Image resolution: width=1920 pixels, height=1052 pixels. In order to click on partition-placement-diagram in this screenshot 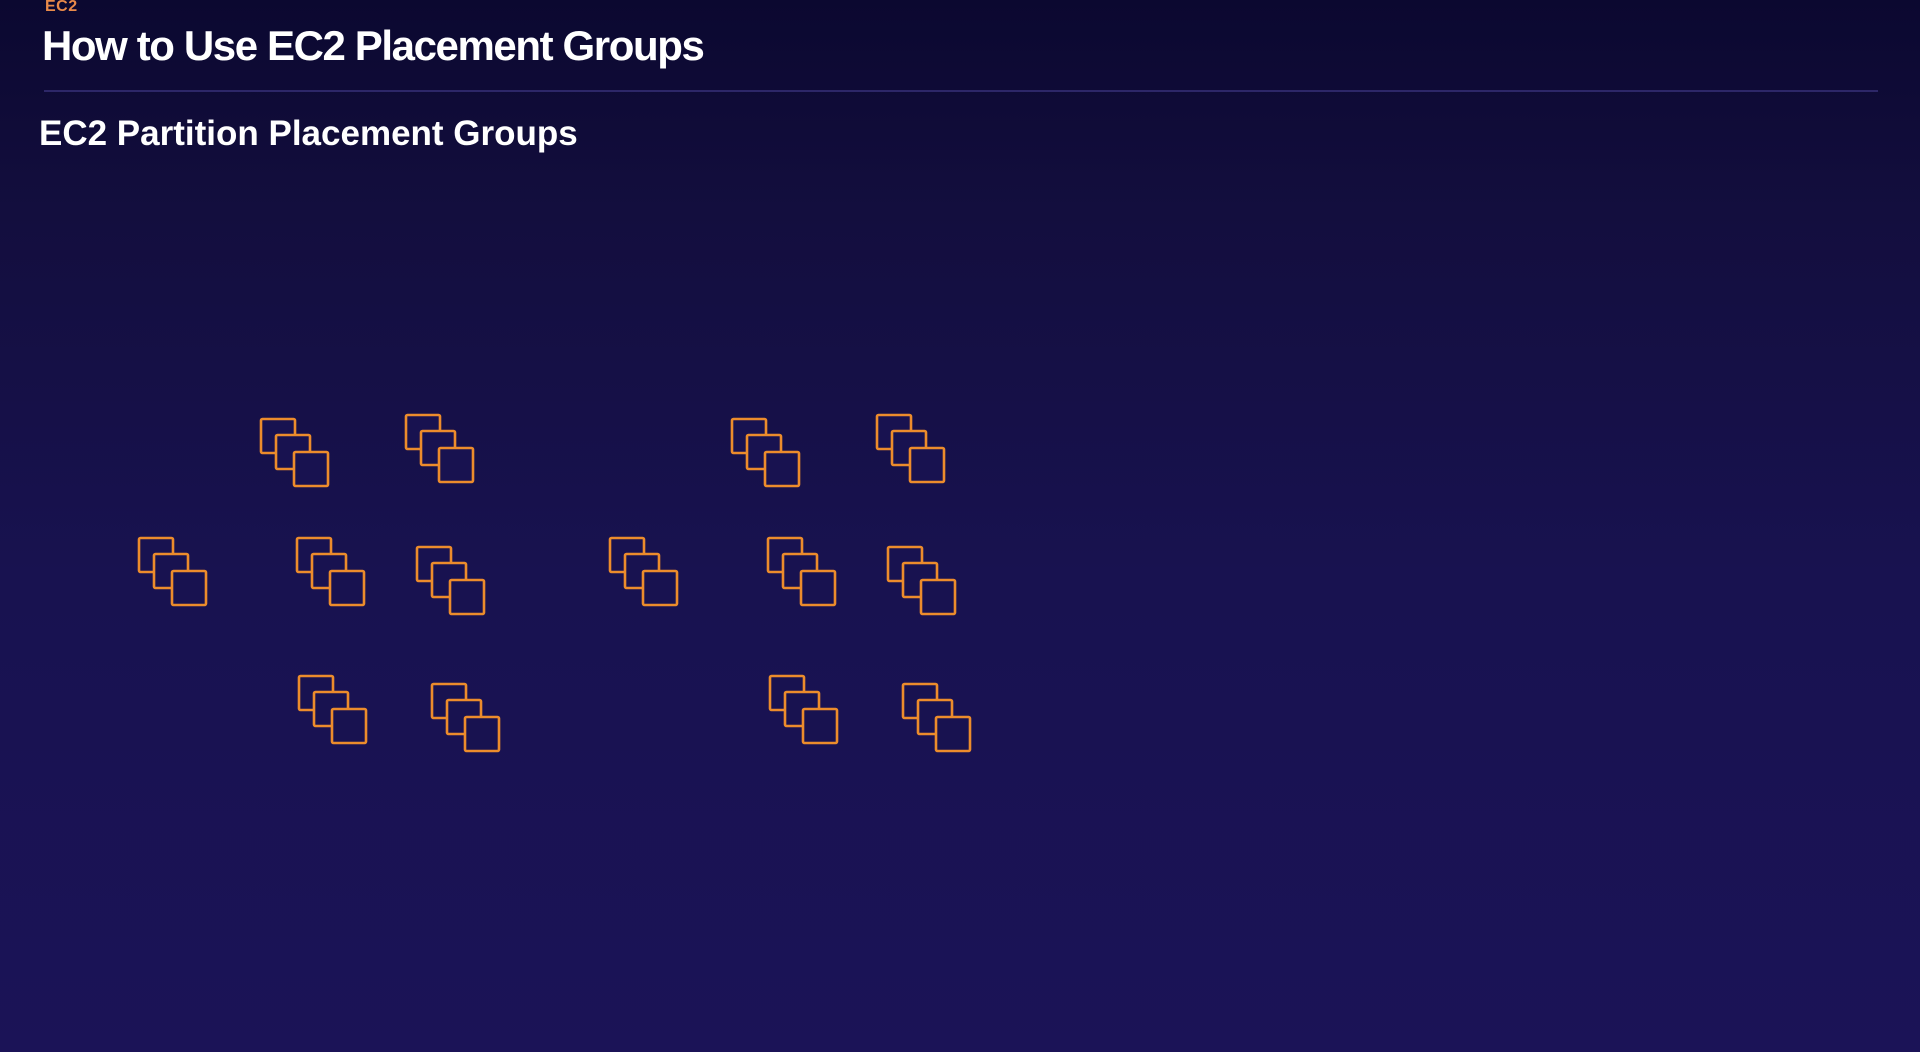, I will do `click(554, 583)`.